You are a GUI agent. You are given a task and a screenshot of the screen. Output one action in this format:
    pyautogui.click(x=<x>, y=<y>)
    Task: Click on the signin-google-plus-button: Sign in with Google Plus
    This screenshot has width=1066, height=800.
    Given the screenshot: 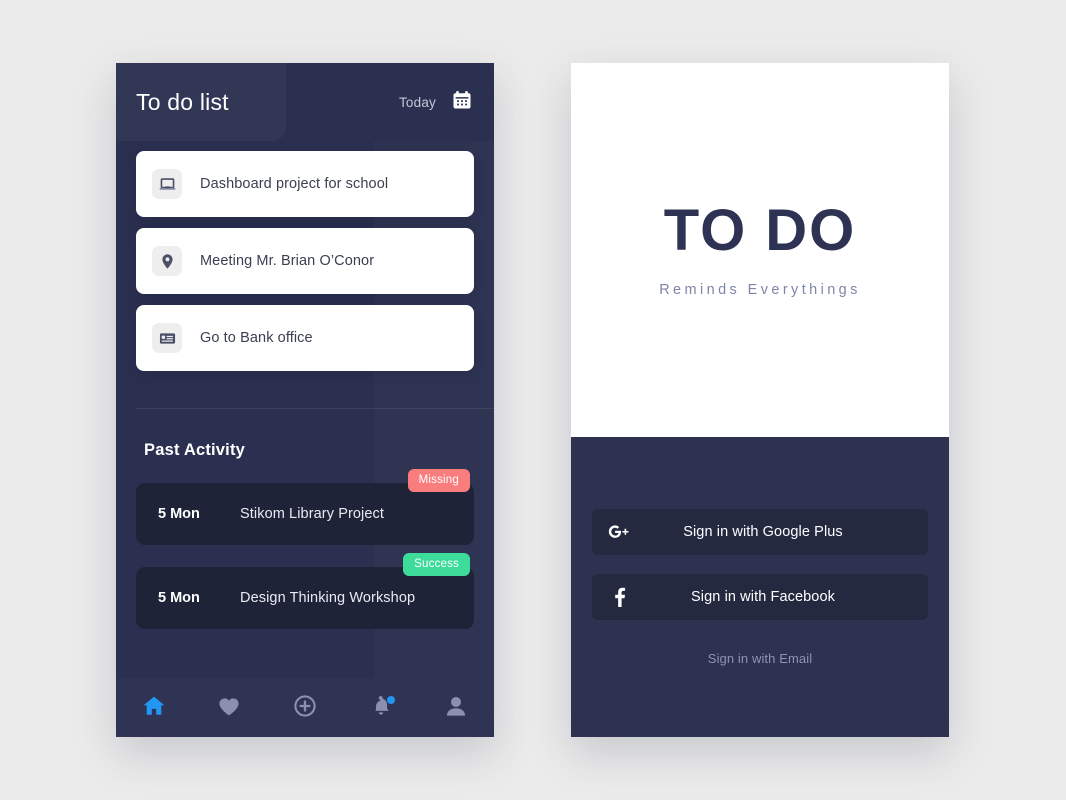 What is the action you would take?
    pyautogui.click(x=760, y=532)
    